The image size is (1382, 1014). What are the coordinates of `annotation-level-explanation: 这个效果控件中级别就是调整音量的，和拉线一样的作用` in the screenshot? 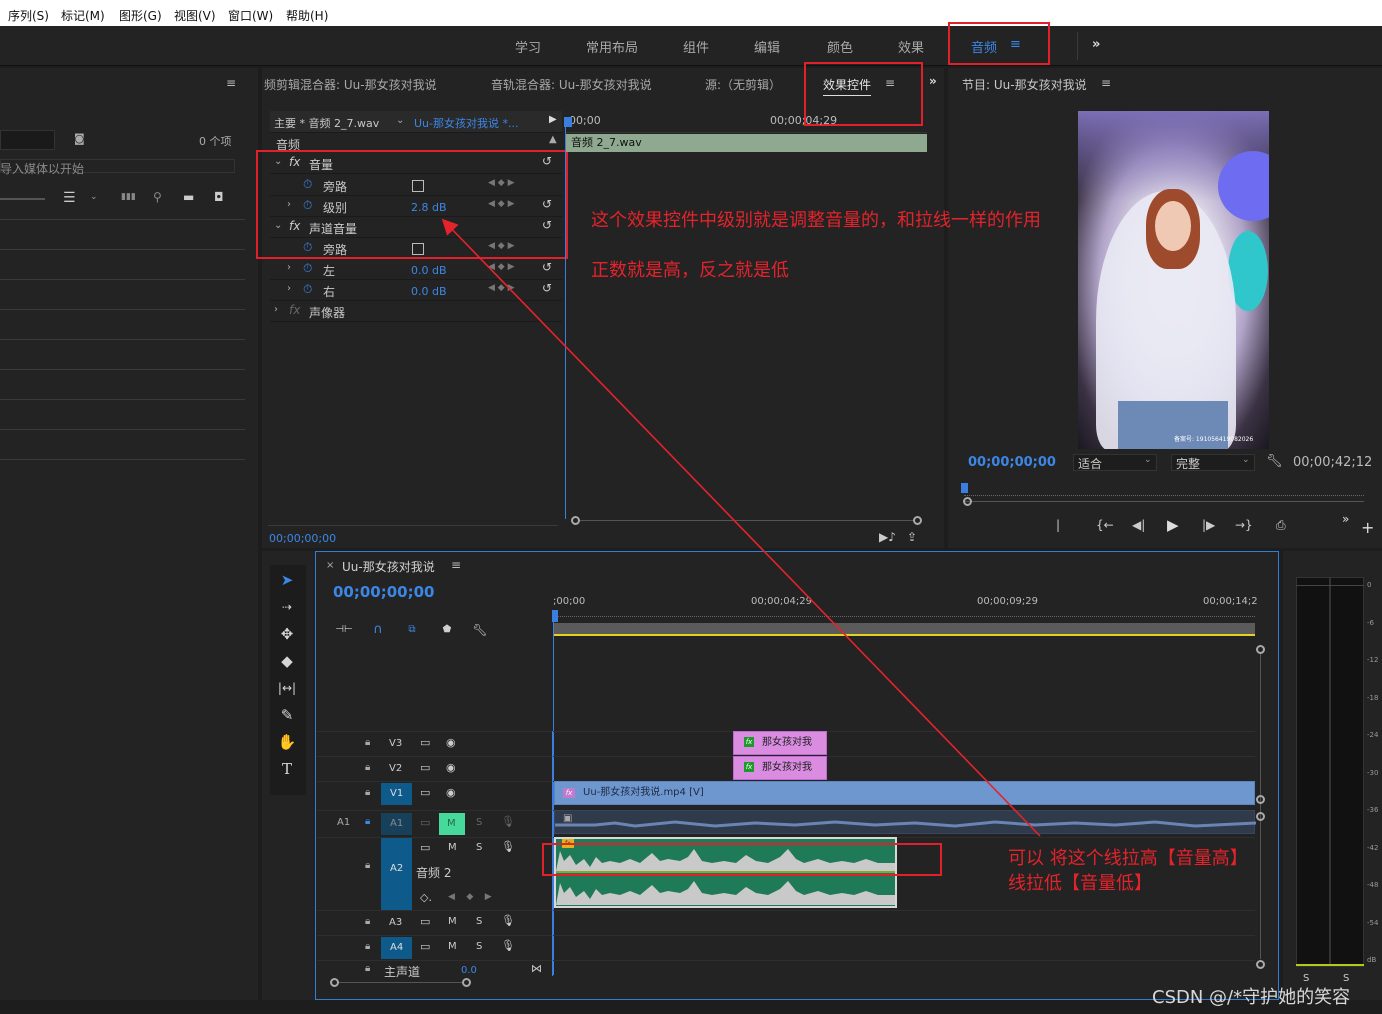 It's located at (816, 220).